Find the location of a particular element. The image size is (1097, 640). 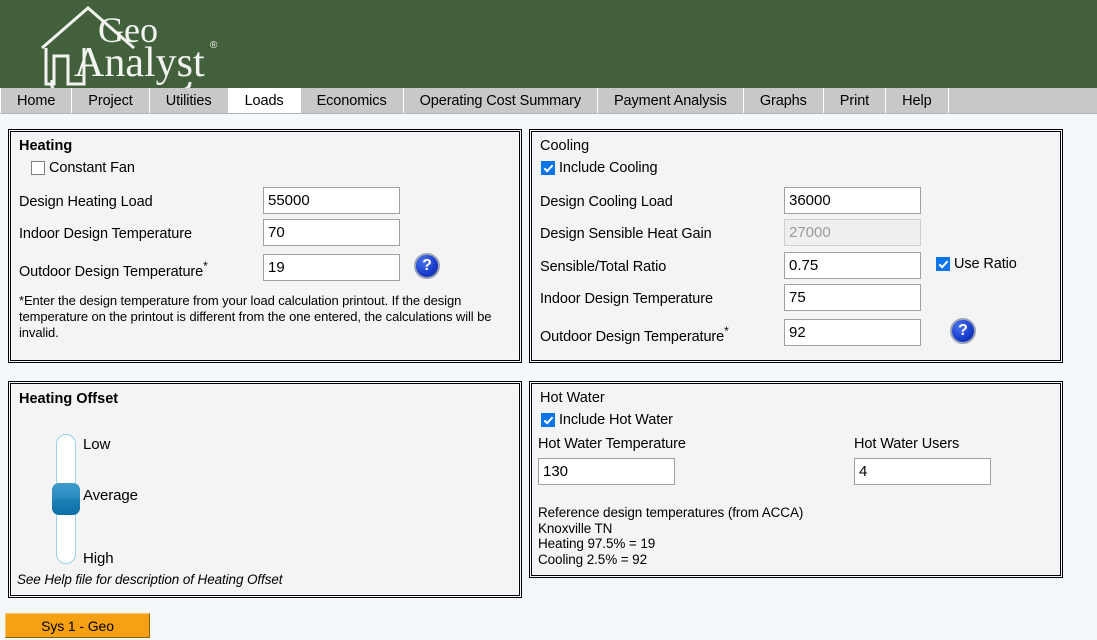

footnote-marker-cooling: * is located at coordinates (726, 331).